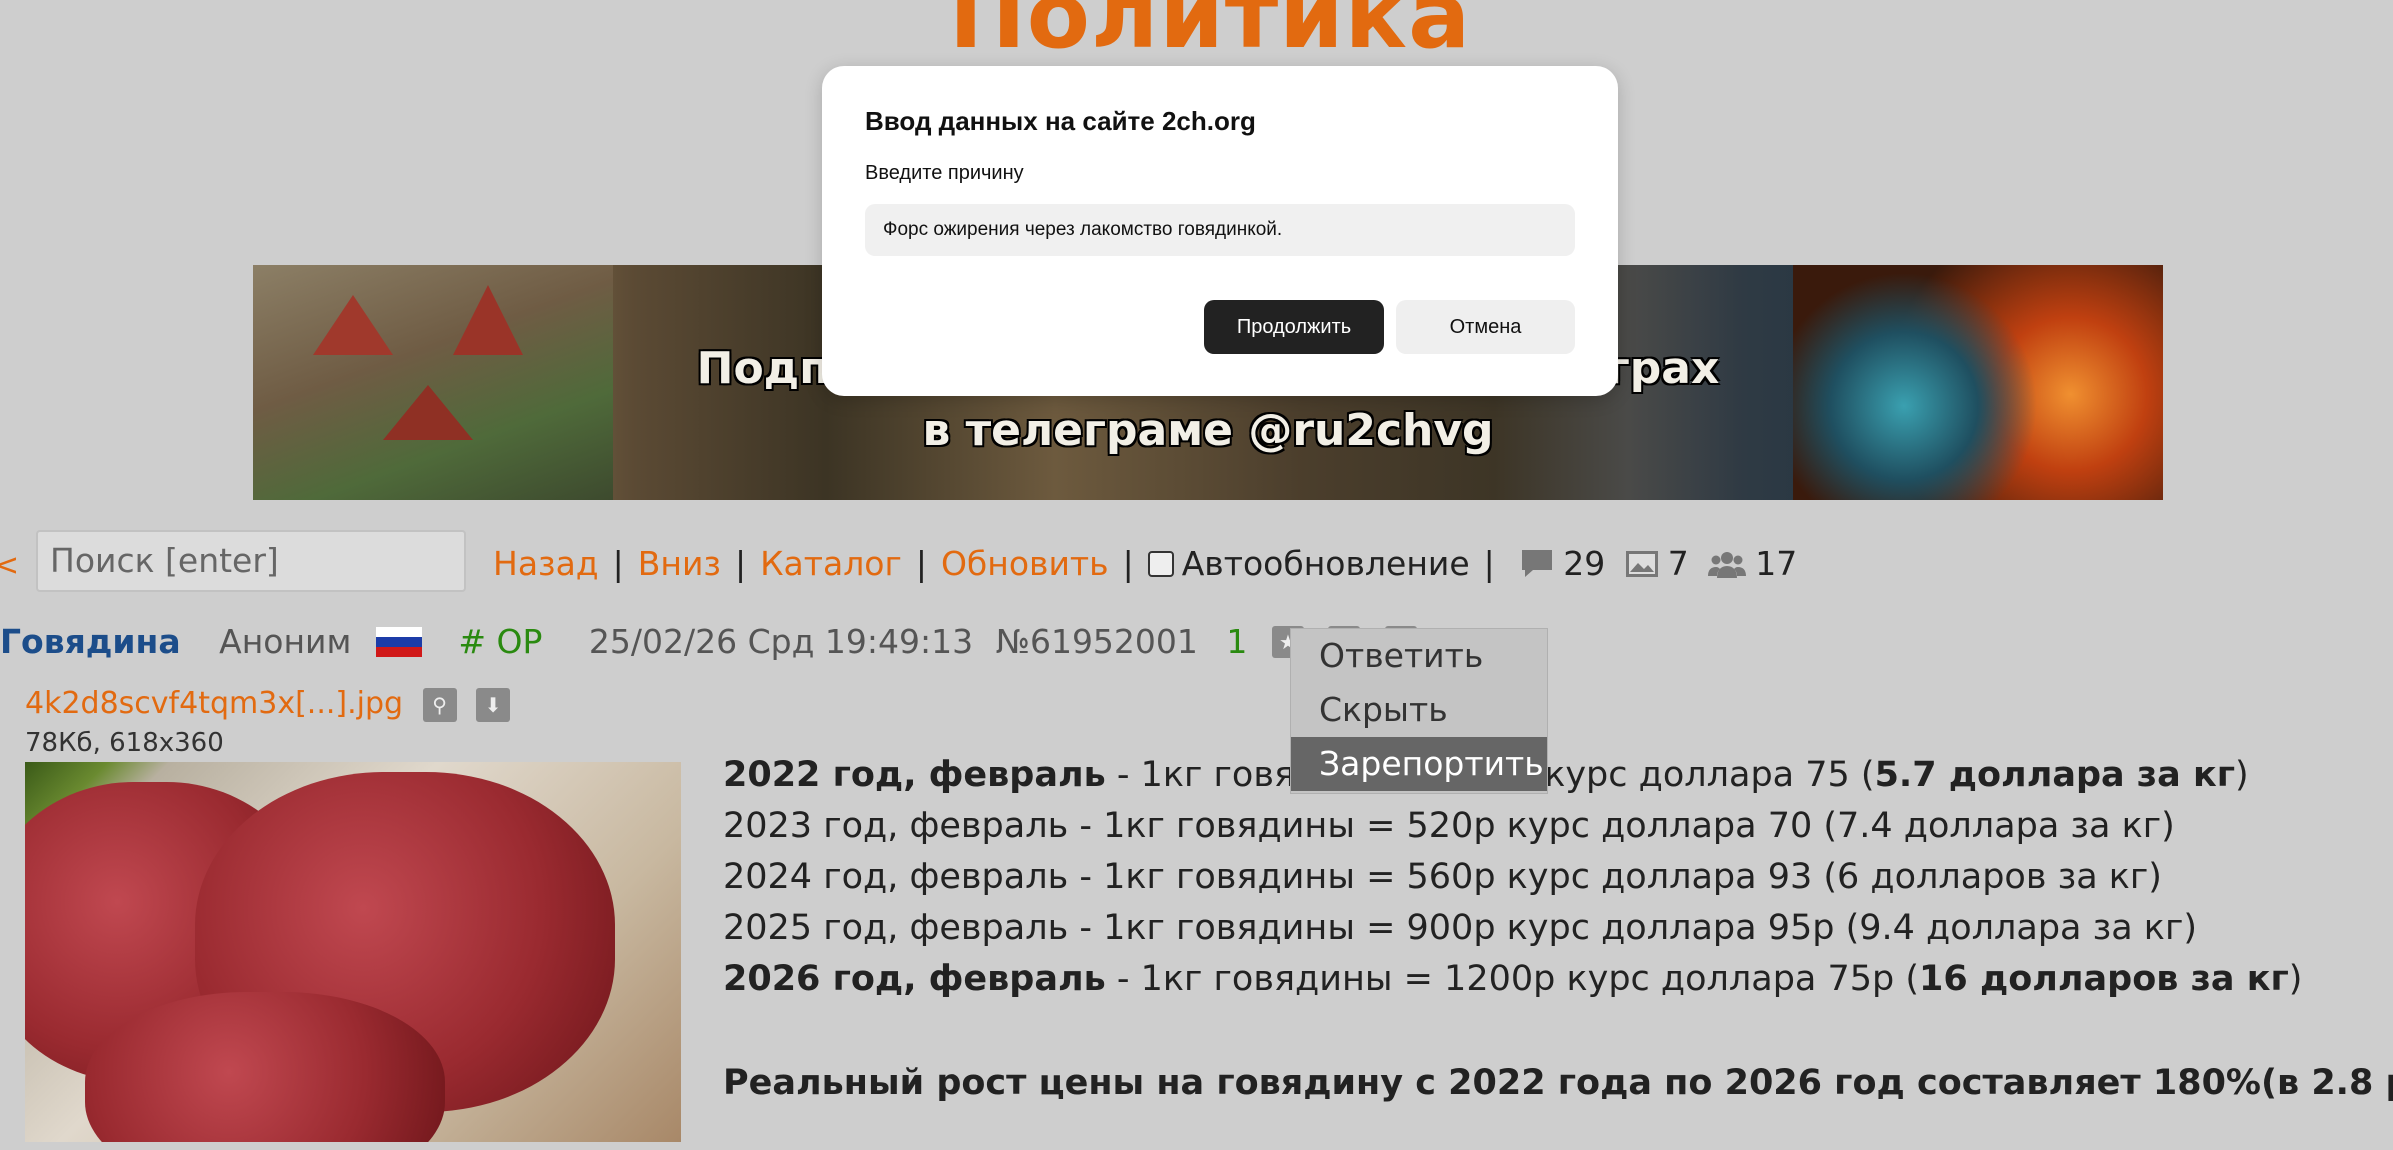 This screenshot has height=1150, width=2393. Describe the element at coordinates (1678, 563) in the screenshot. I see `images-count: 7` at that location.